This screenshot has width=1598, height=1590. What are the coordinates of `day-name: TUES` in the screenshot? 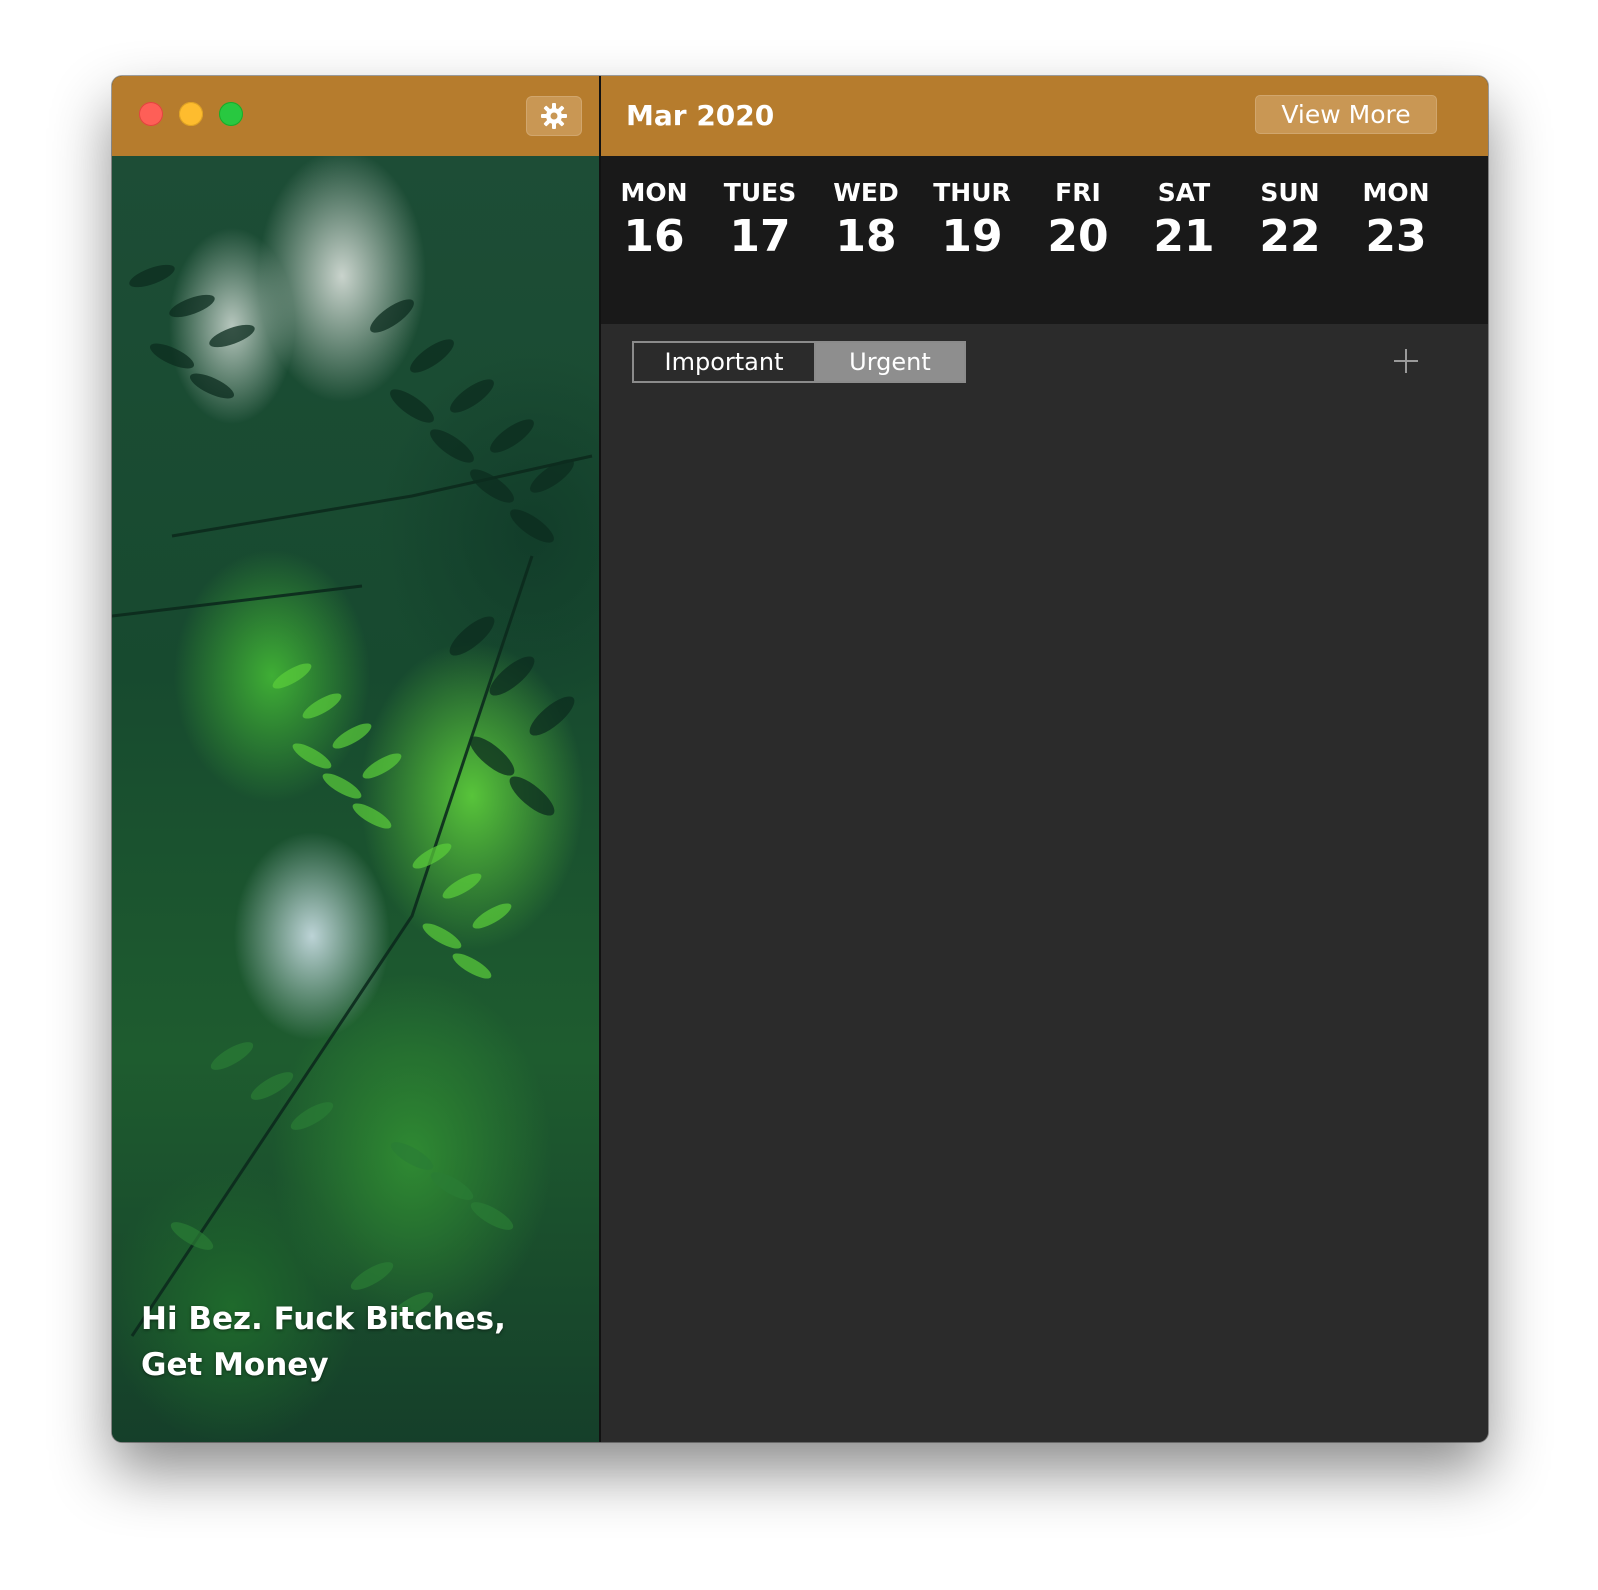 It's located at (760, 192).